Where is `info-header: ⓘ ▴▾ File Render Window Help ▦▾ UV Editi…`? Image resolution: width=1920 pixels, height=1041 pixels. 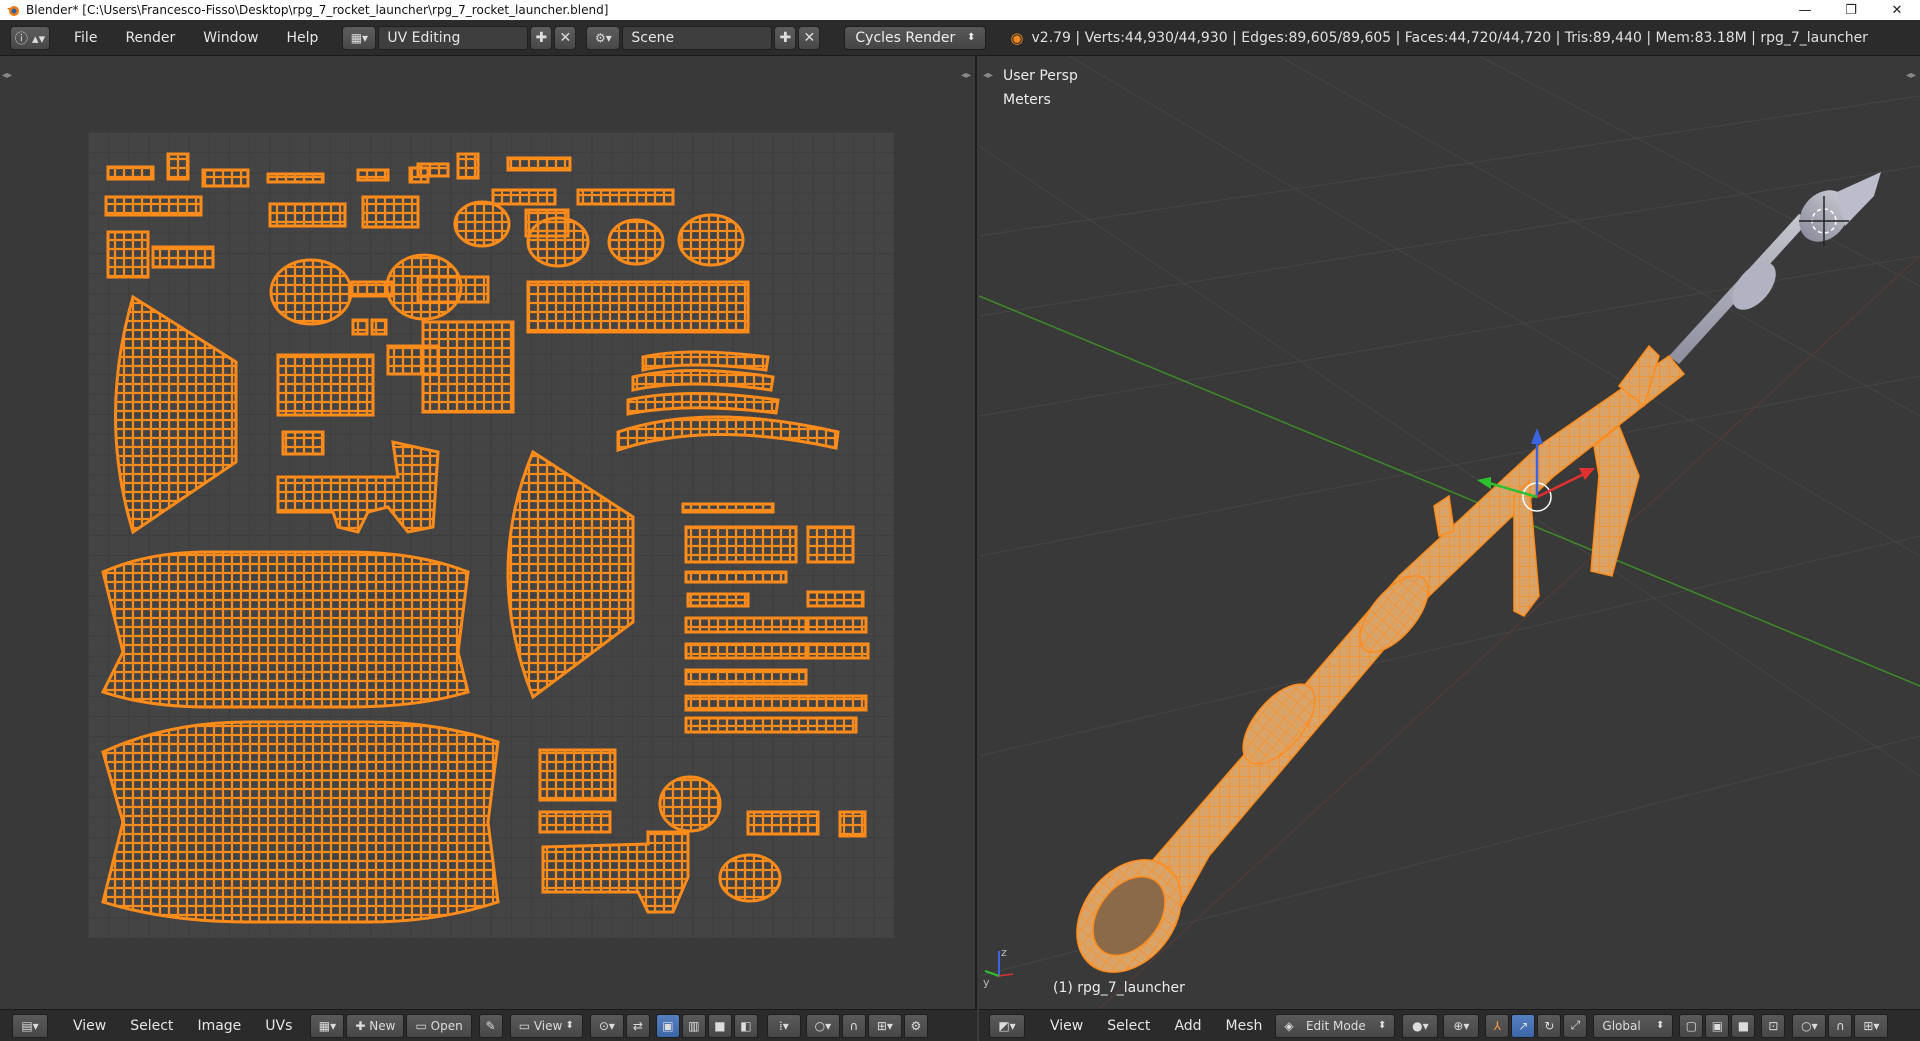
info-header: ⓘ ▴▾ File Render Window Help ▦▾ UV Editi… is located at coordinates (960, 38).